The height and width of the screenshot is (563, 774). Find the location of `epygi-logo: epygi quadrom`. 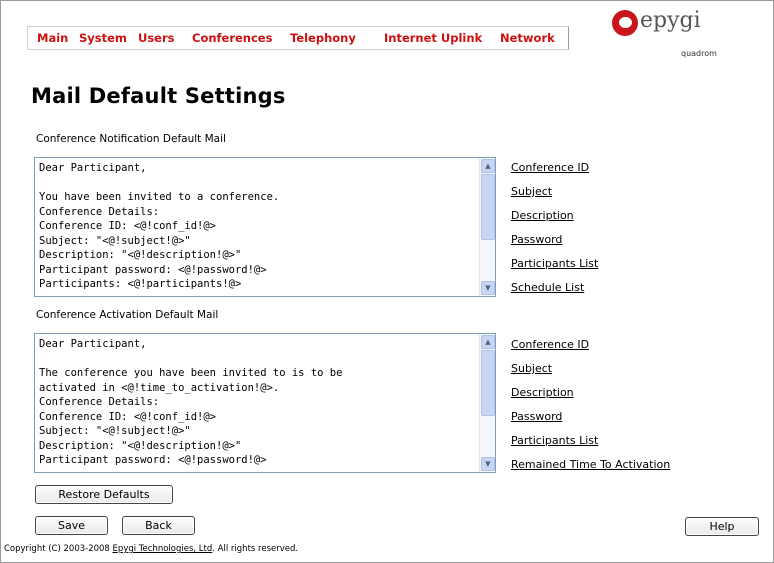

epygi-logo: epygi quadrom is located at coordinates (667, 34).